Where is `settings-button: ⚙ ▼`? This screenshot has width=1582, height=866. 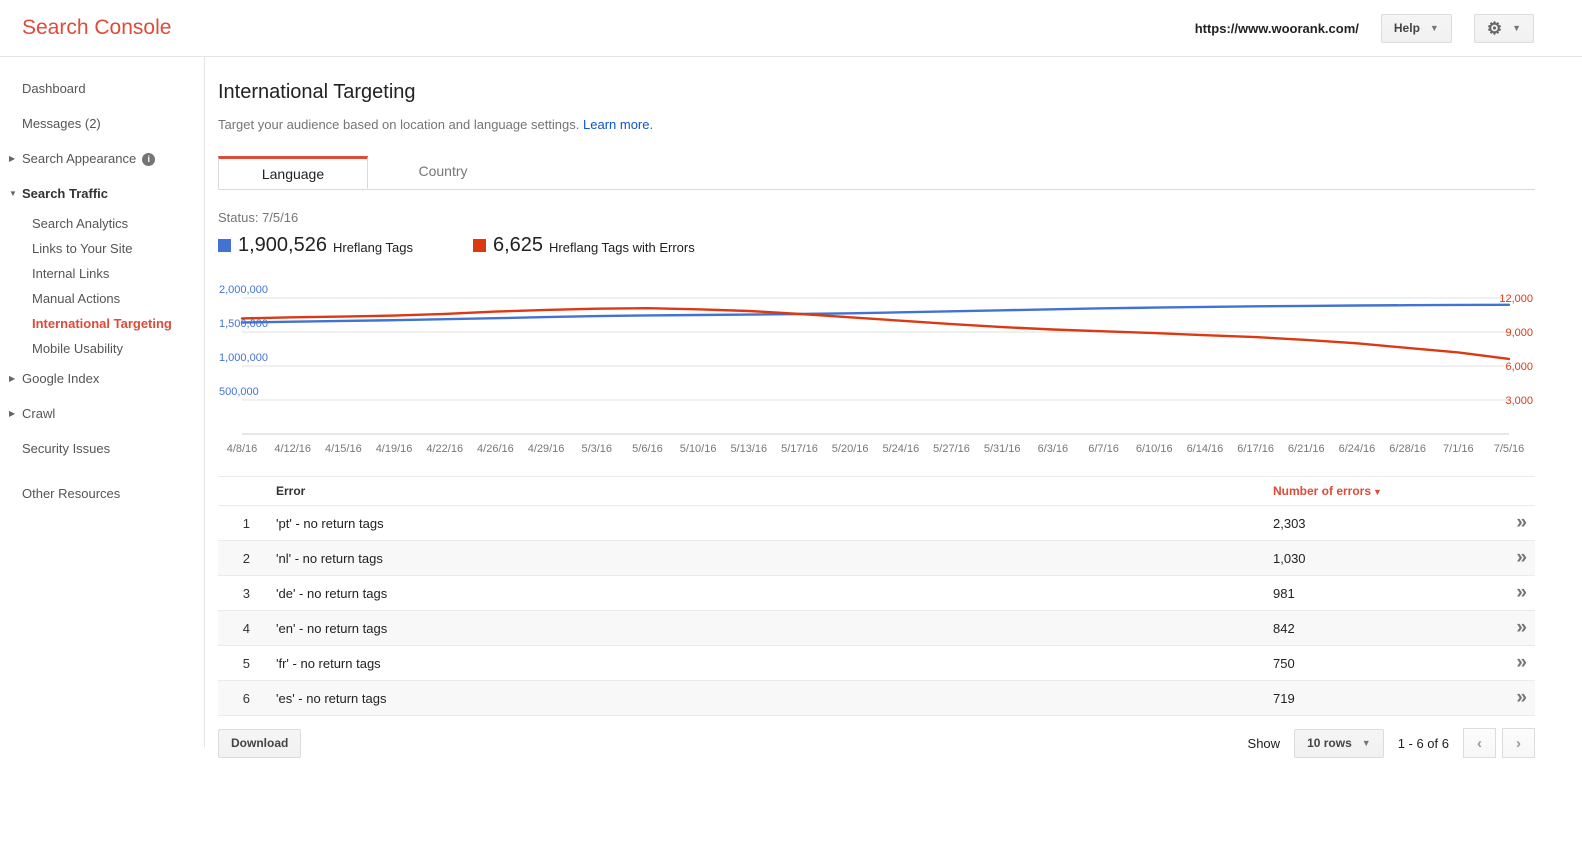
settings-button: ⚙ ▼ is located at coordinates (1503, 28).